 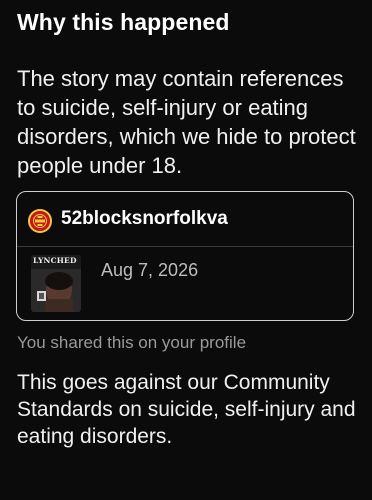 What do you see at coordinates (123, 22) in the screenshot?
I see `section-heading: Why this happened` at bounding box center [123, 22].